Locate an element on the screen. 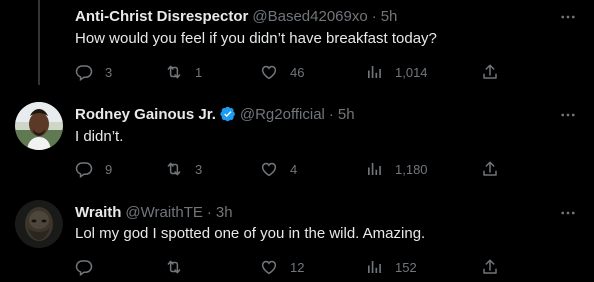 The image size is (594, 282). view-count: 1,014 is located at coordinates (411, 72).